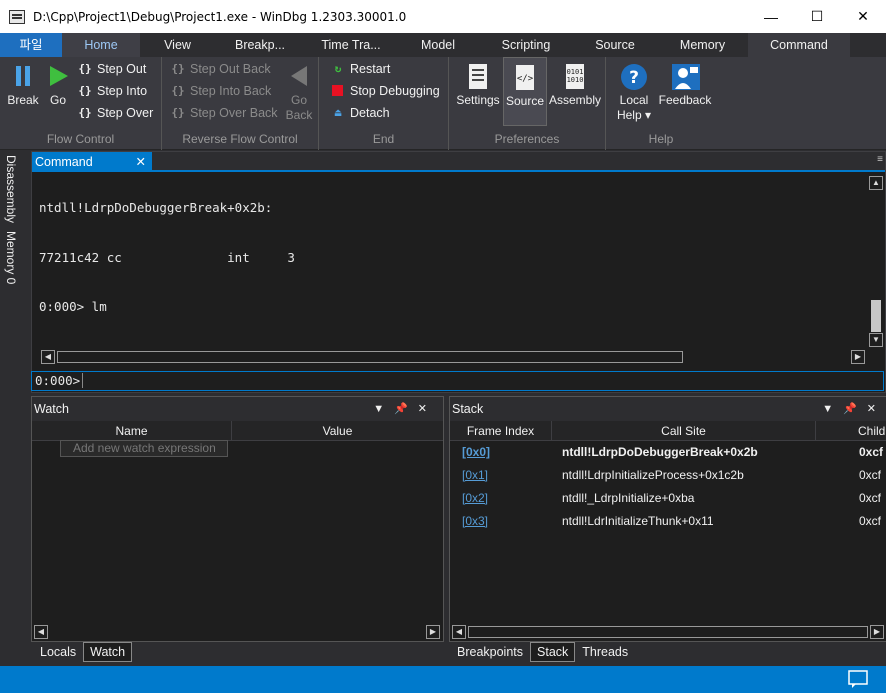 The height and width of the screenshot is (693, 886). Describe the element at coordinates (370, 357) in the screenshot. I see `horizontal-scroll-thumb` at that location.